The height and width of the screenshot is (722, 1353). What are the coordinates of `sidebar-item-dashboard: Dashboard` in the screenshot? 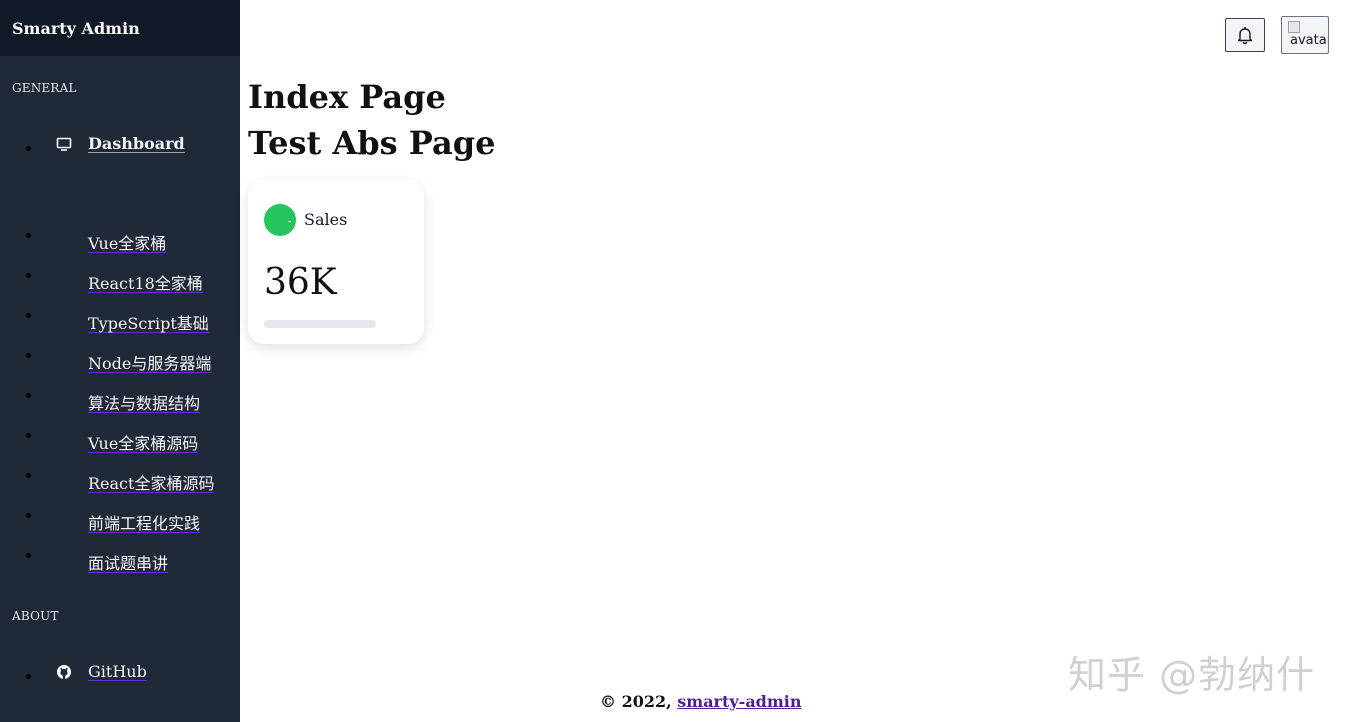 It's located at (120, 144).